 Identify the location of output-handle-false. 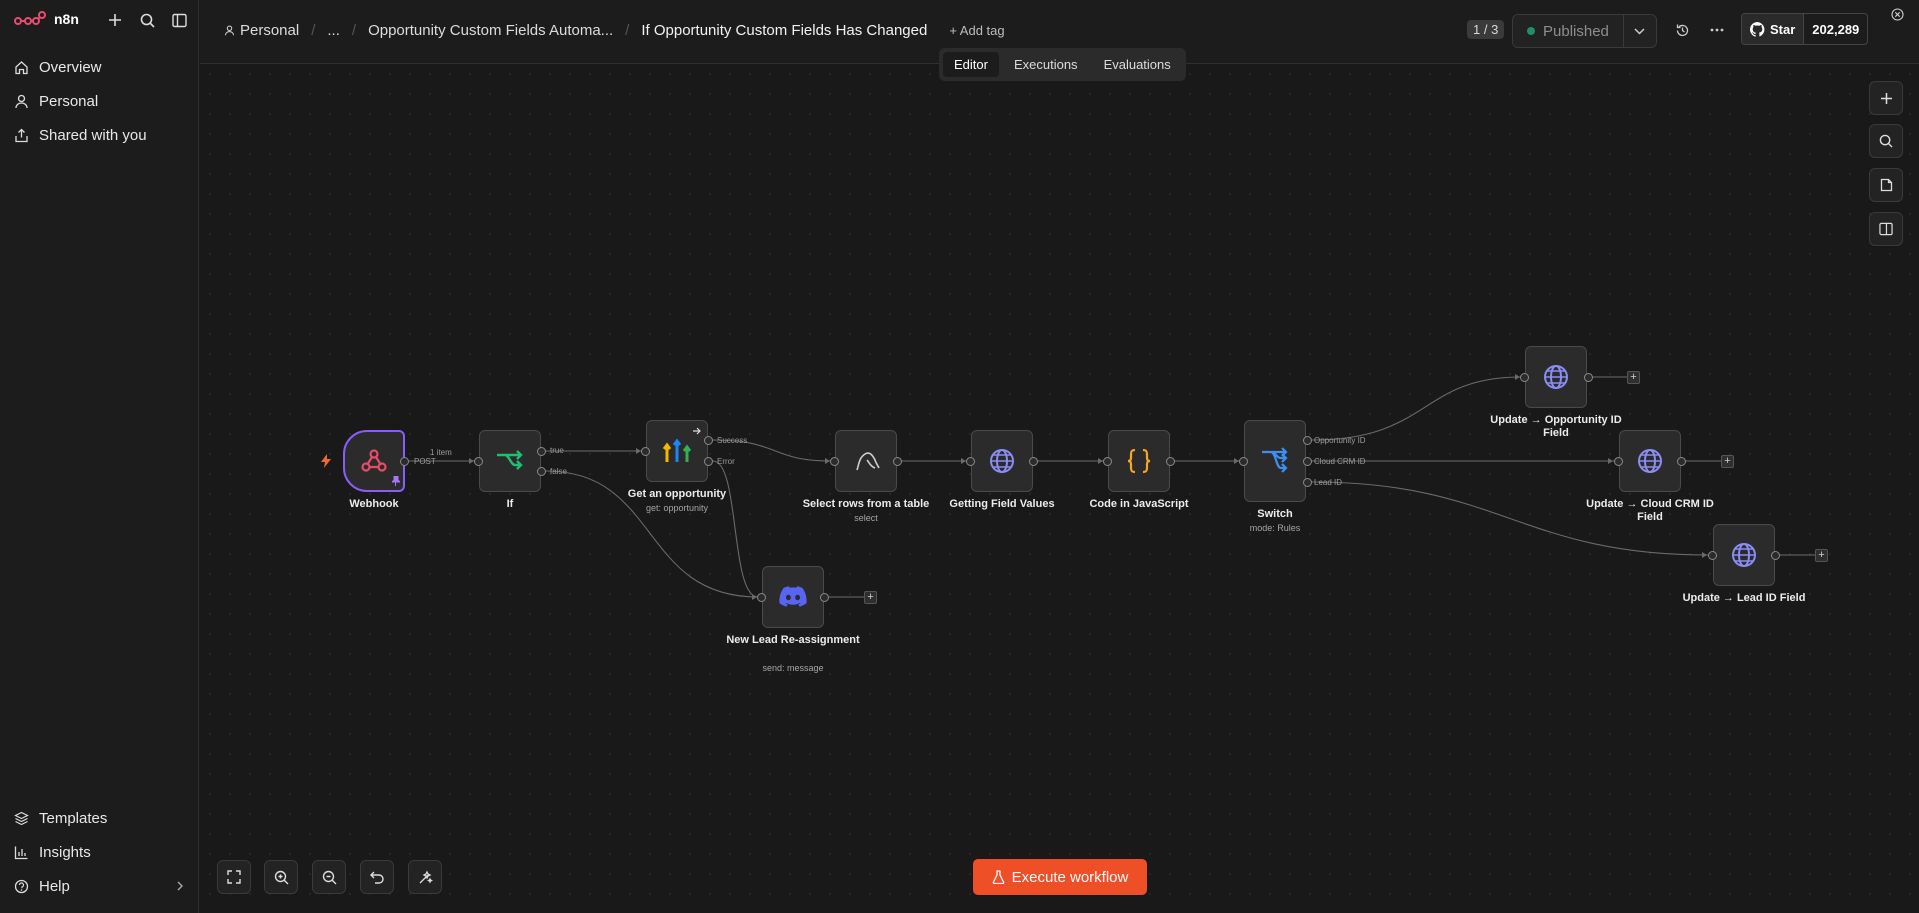
(541, 471).